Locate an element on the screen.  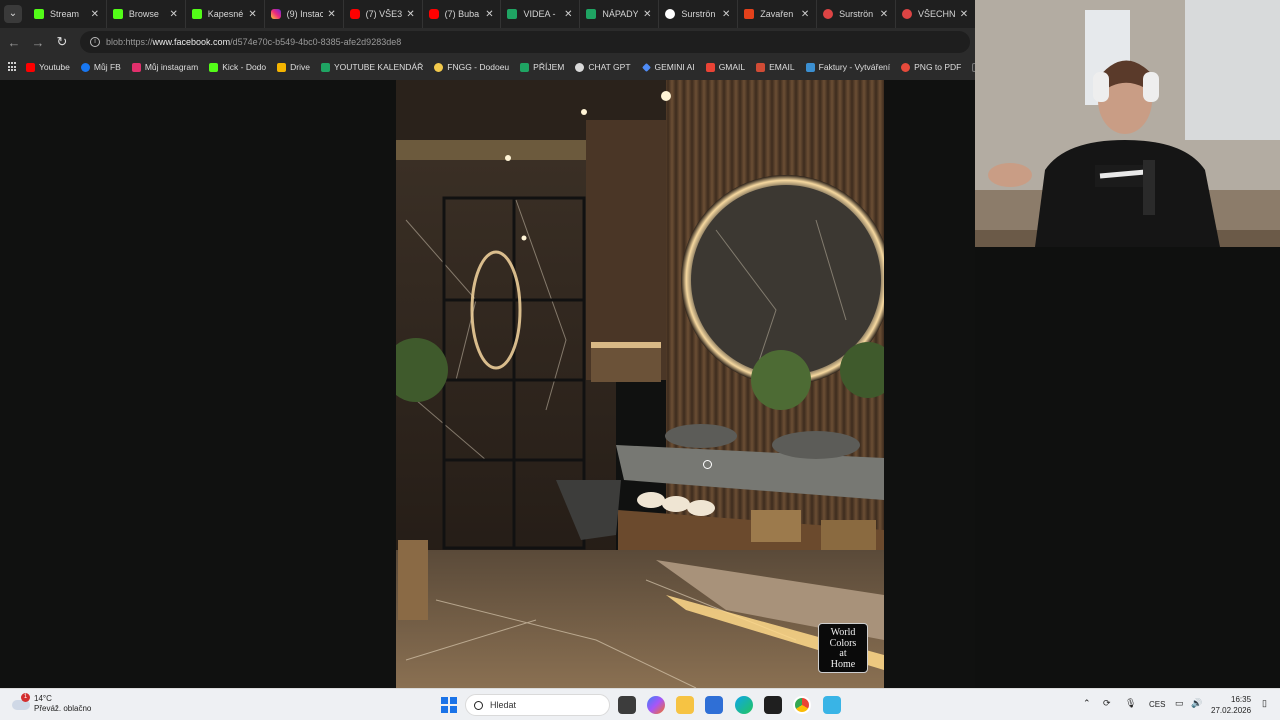
tab-title: (9) Instac is located at coordinates (304, 14).